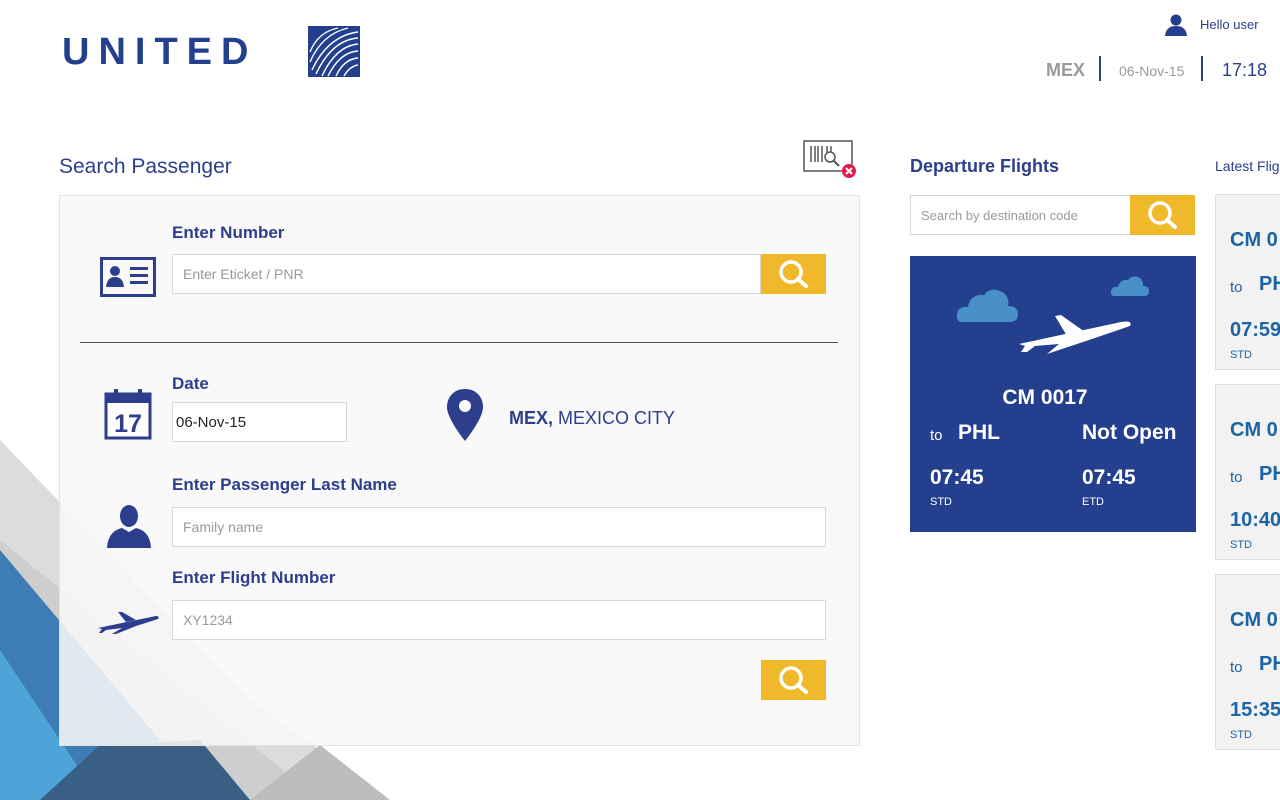  What do you see at coordinates (334, 51) in the screenshot?
I see `united-globe-logo-icon` at bounding box center [334, 51].